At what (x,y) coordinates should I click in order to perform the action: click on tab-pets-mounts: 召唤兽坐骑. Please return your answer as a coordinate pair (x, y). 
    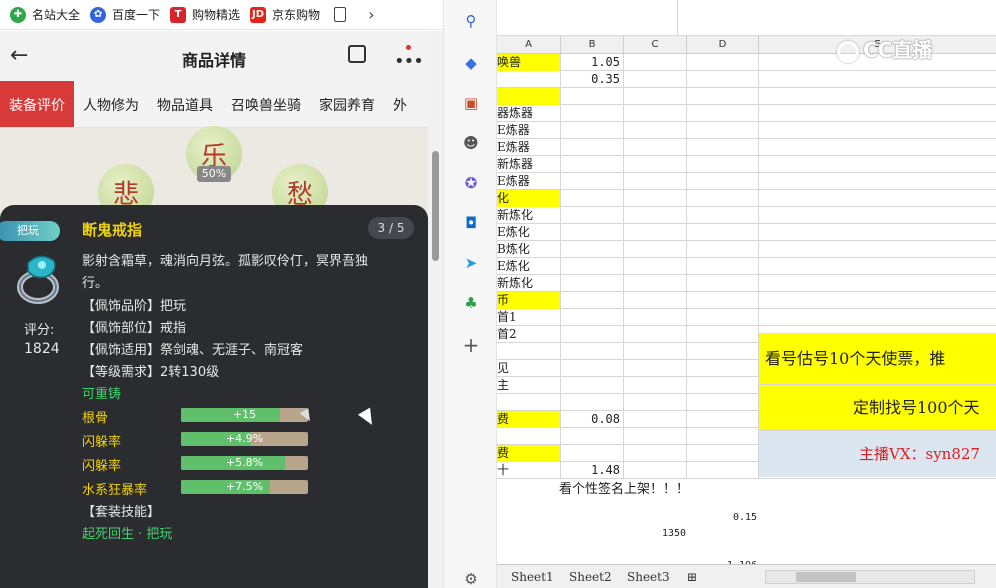
    Looking at the image, I should click on (266, 104).